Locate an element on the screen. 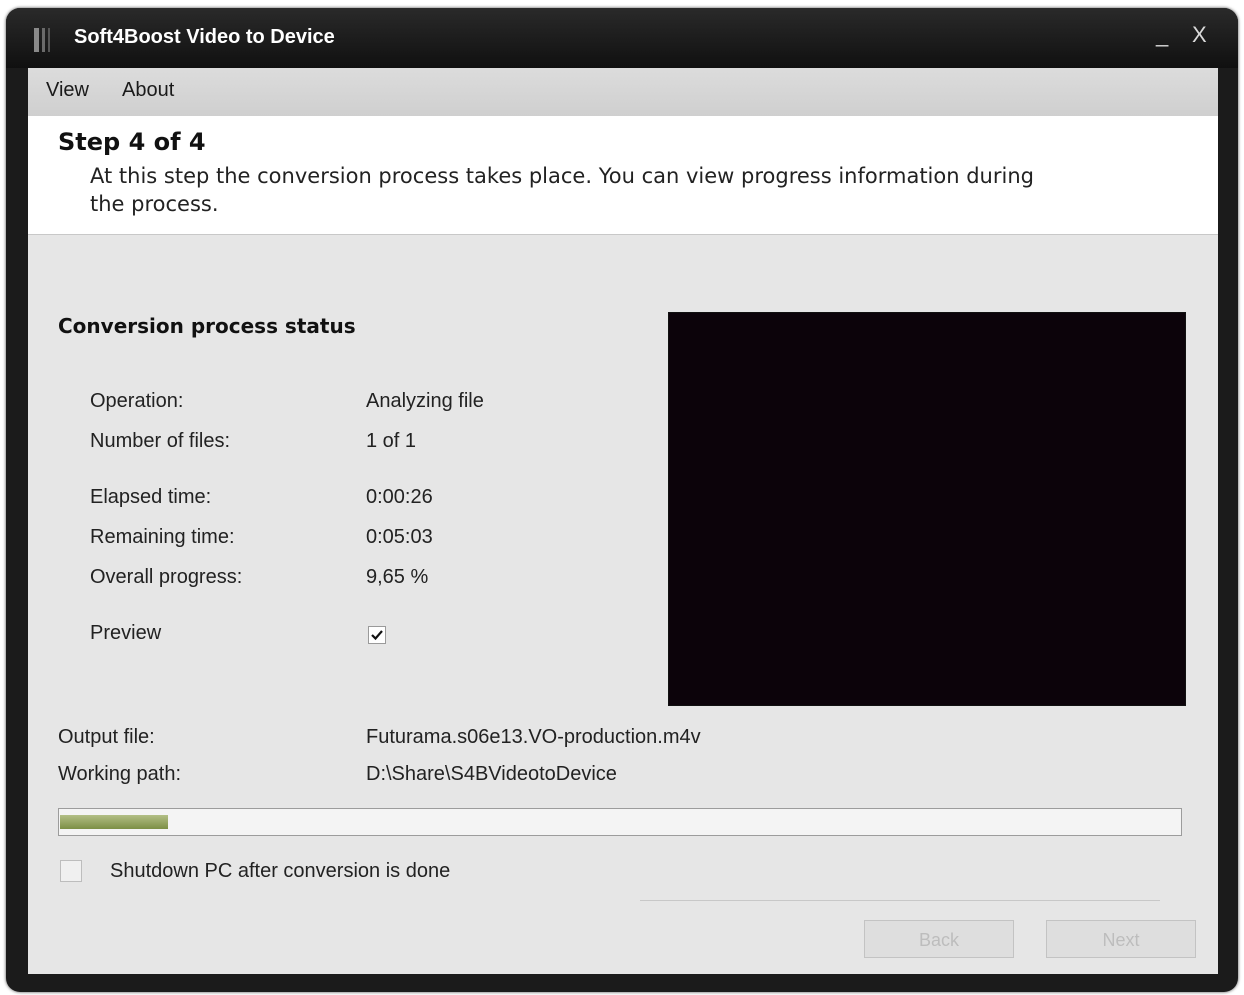 The image size is (1244, 995). files-count-value: 1 of 1 is located at coordinates (391, 441).